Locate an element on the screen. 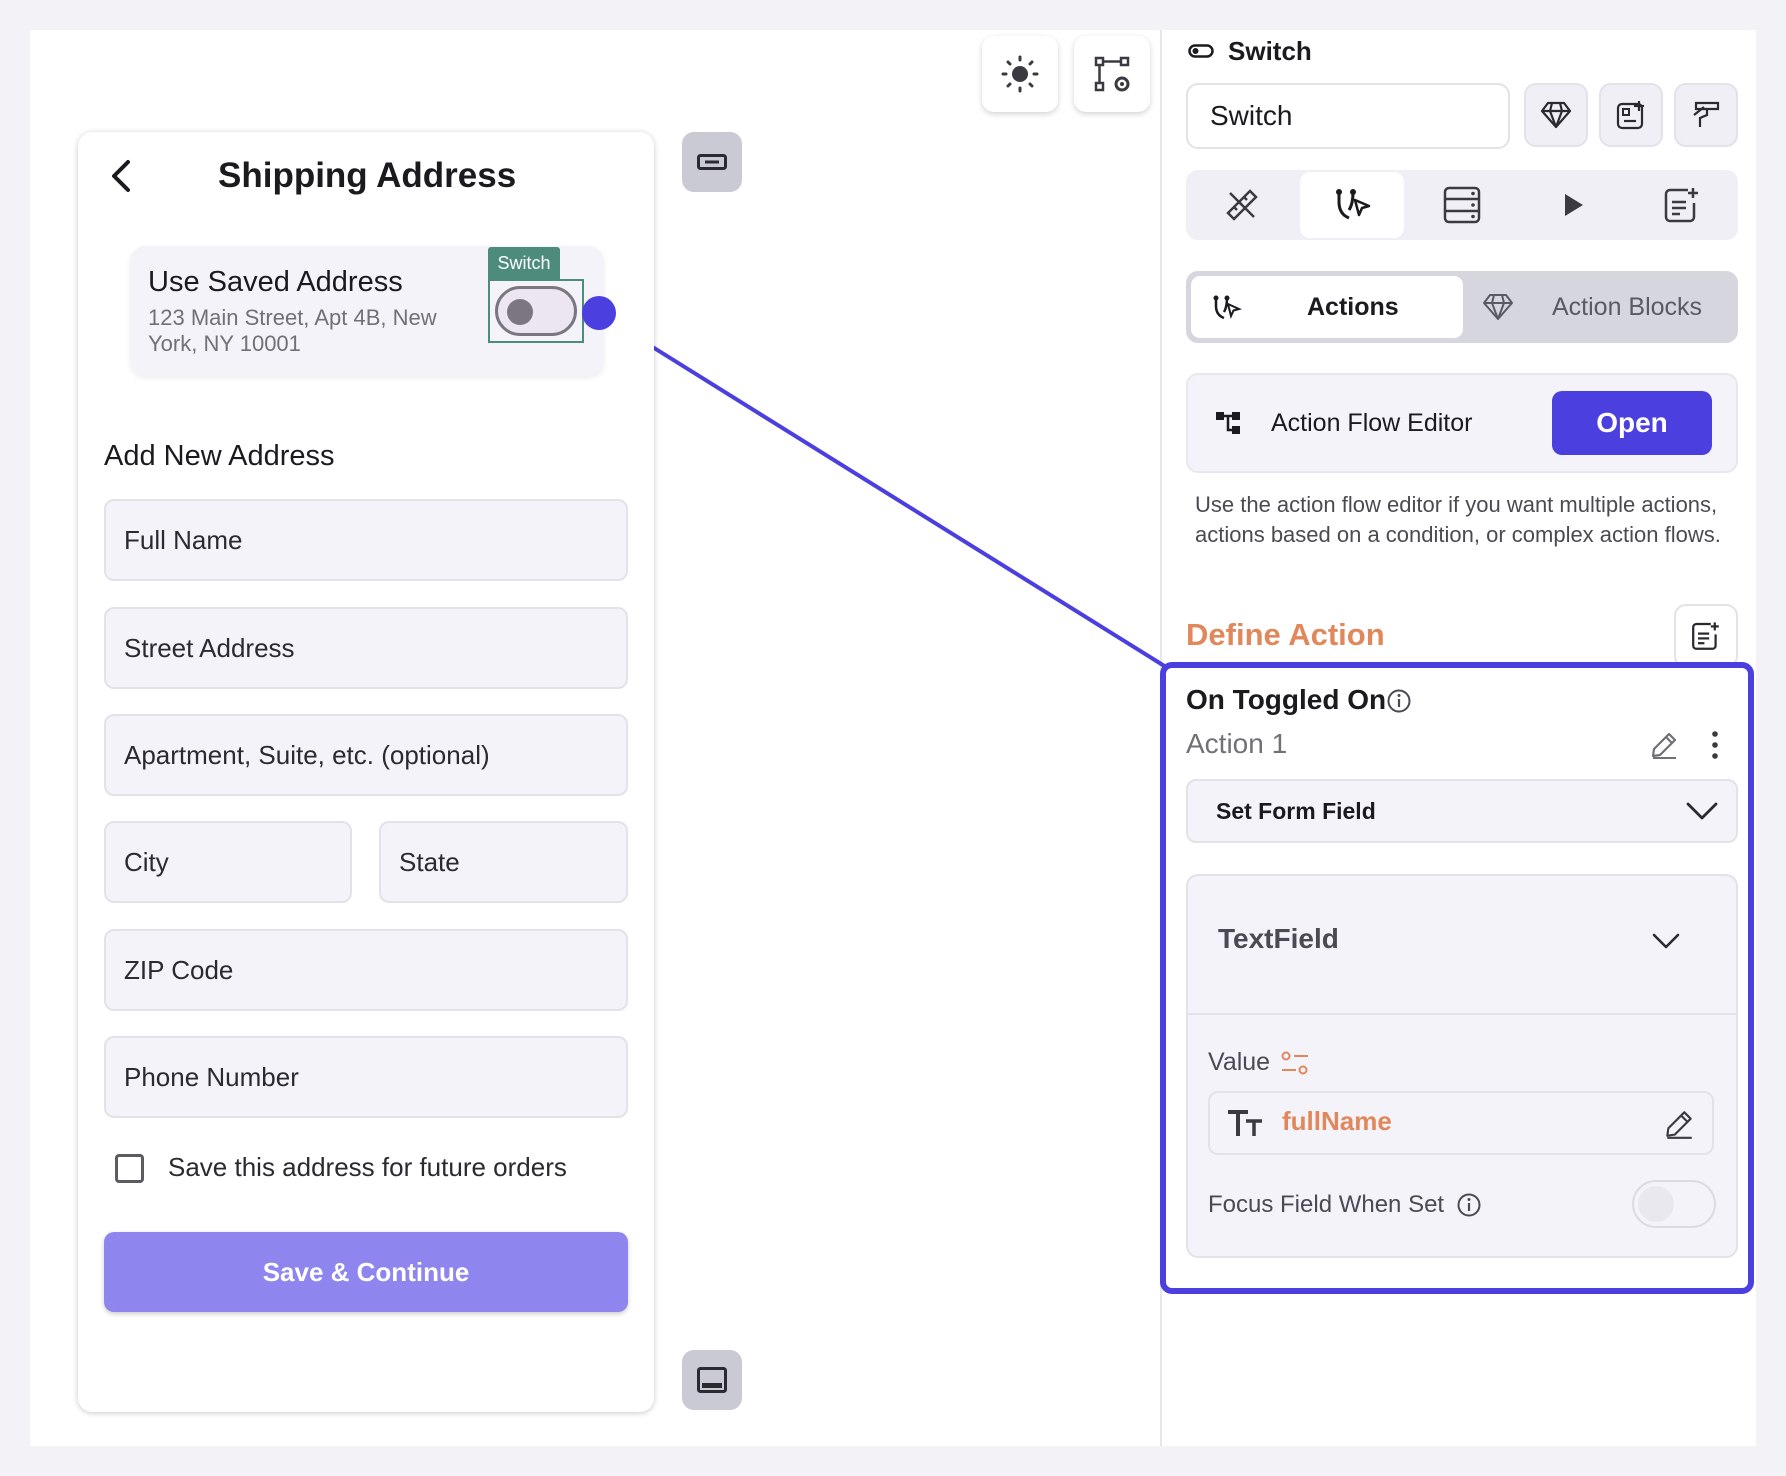 The image size is (1786, 1476). top-bar-toggle-button is located at coordinates (712, 162).